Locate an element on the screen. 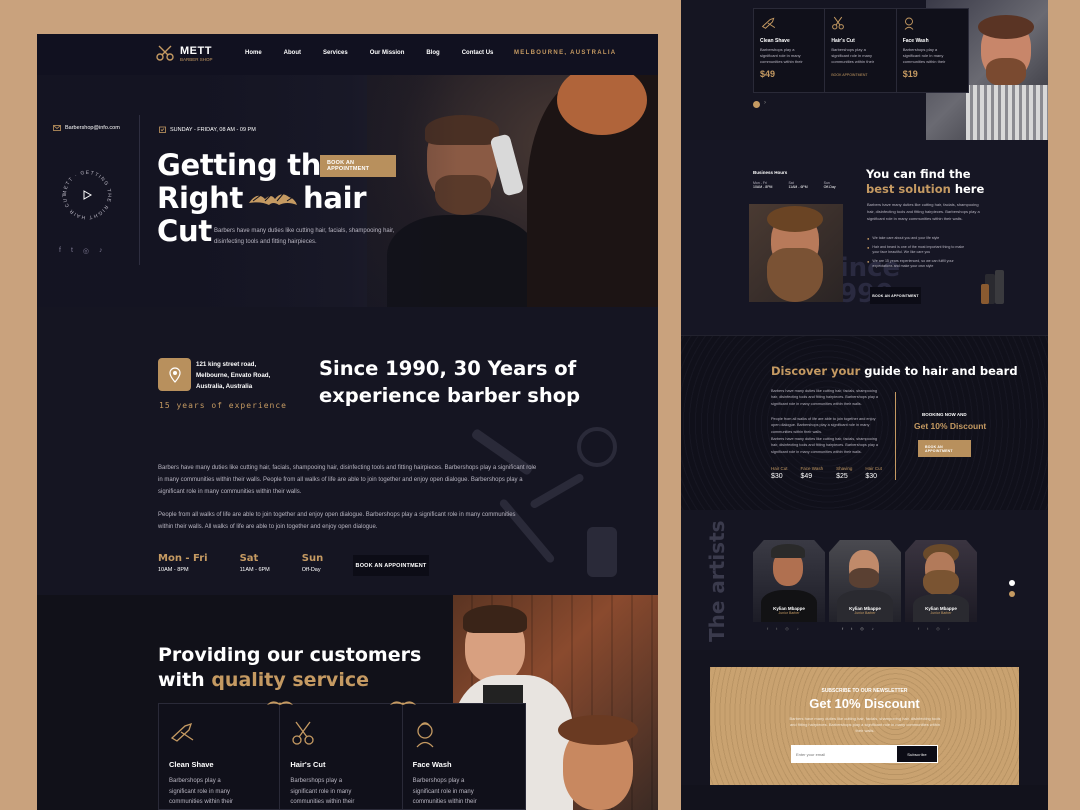  discount-text: Get 10% Discount is located at coordinates (950, 426).